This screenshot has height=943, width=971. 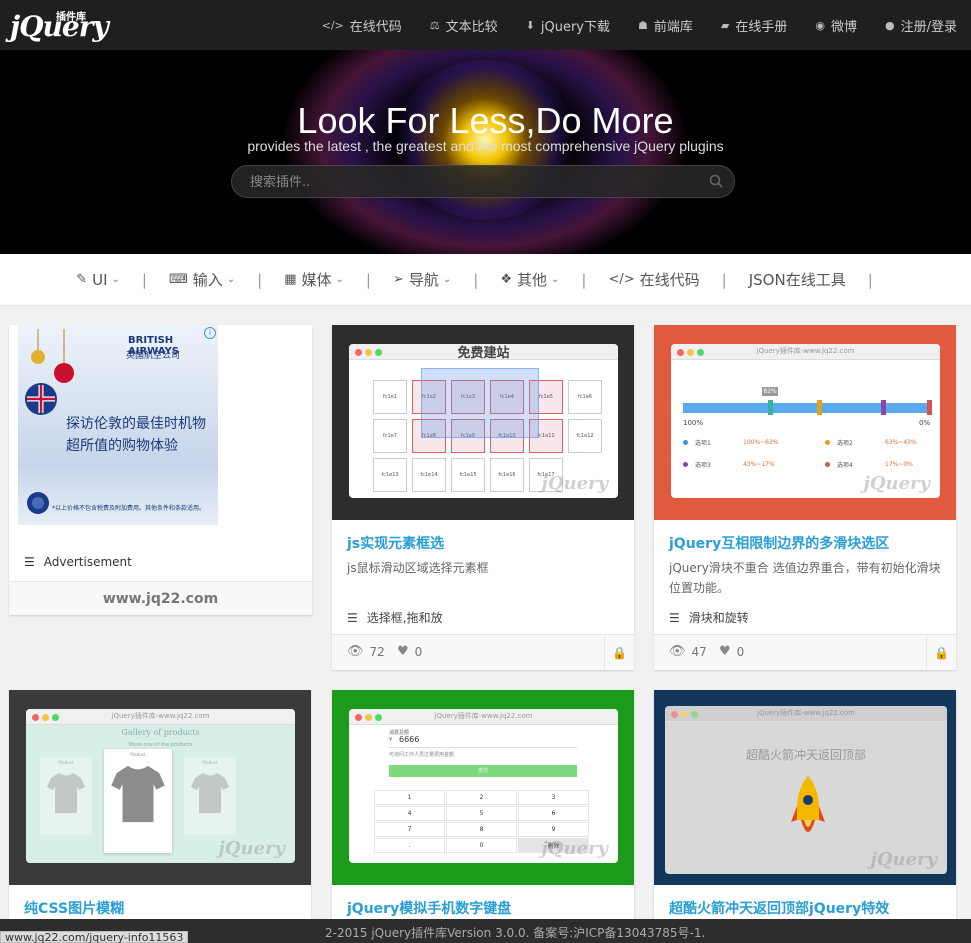 I want to click on topnav-item: ⚖ 文本比较, so click(x=464, y=25).